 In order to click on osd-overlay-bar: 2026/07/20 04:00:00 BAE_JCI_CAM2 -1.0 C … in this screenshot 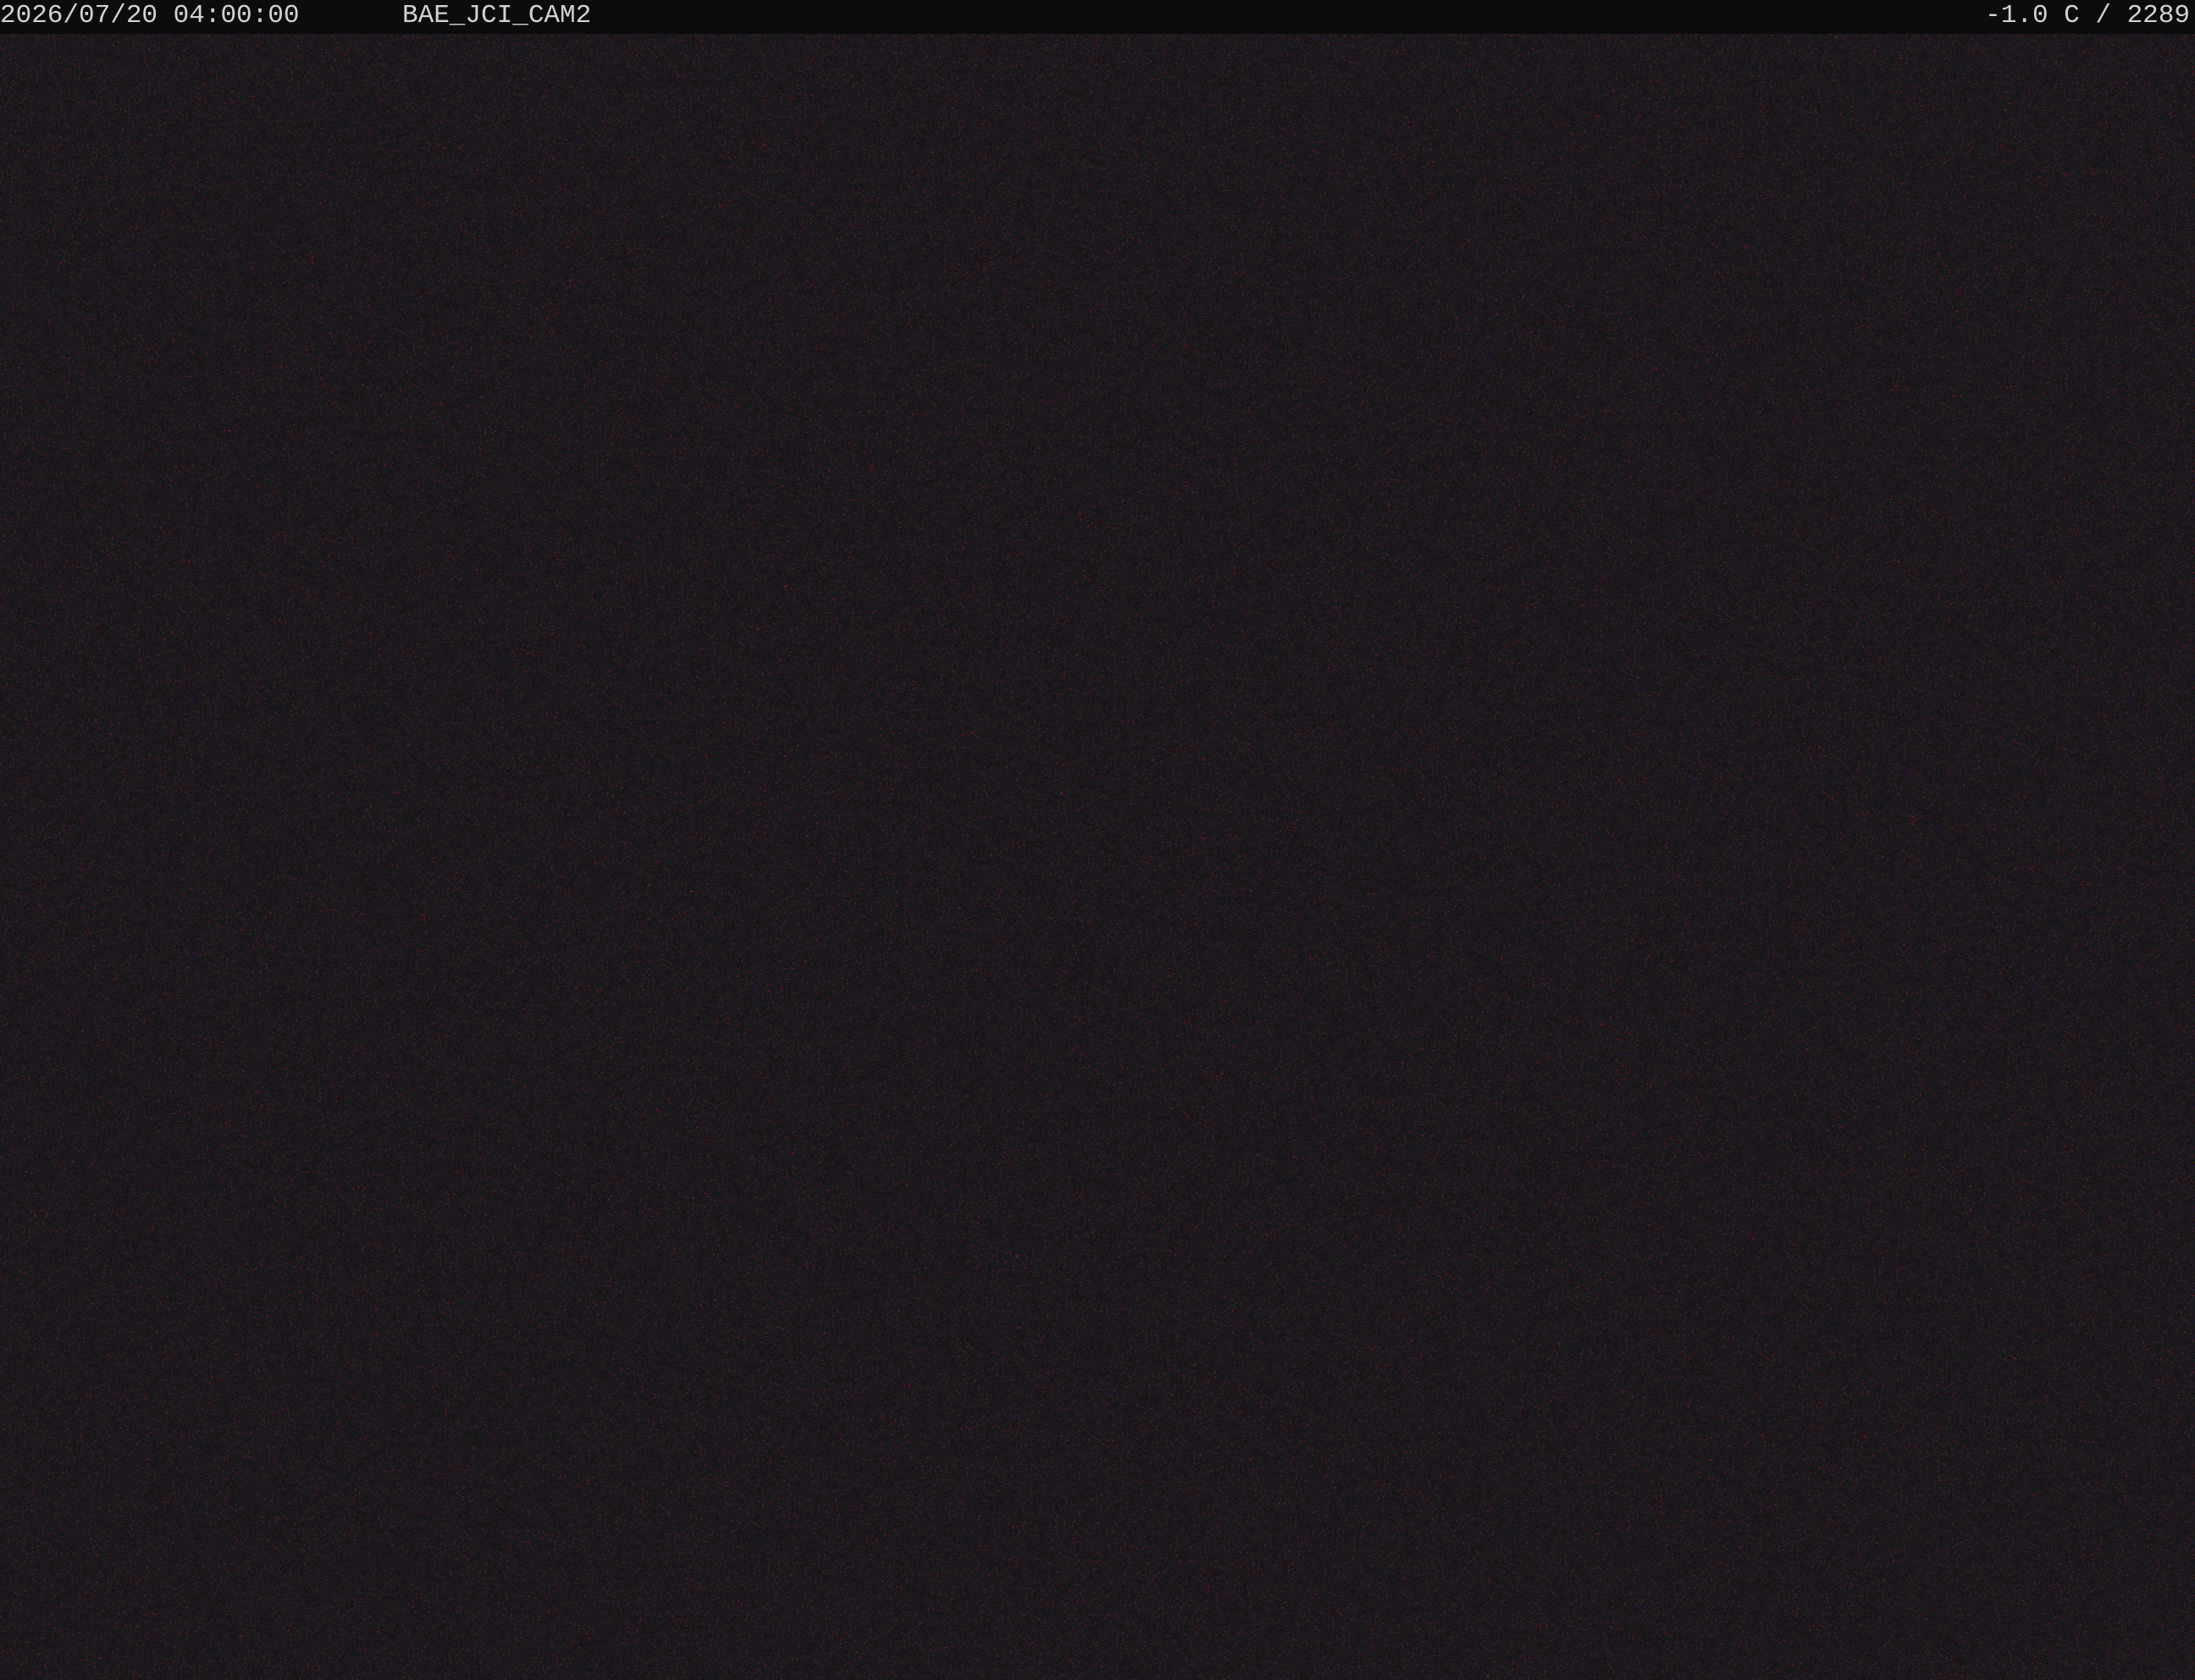, I will do `click(1097, 17)`.